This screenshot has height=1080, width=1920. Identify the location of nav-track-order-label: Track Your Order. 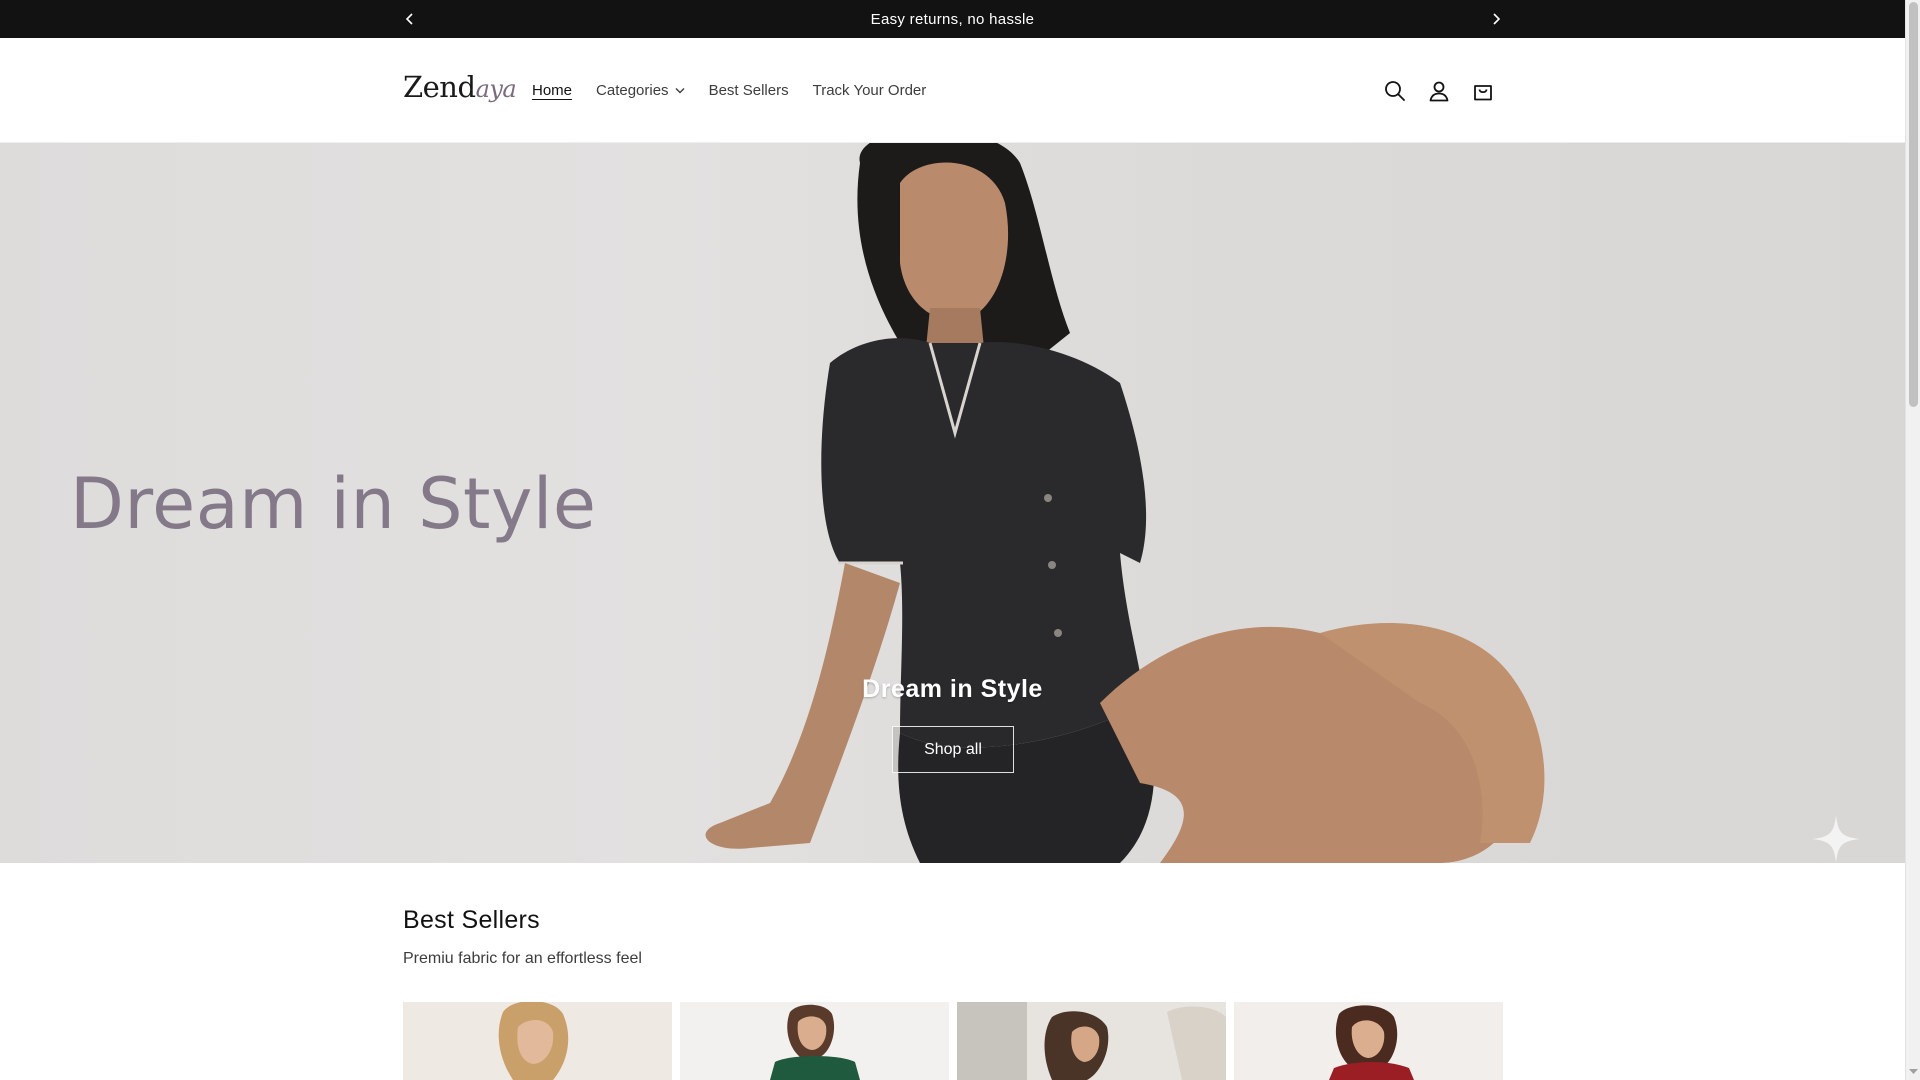
(869, 90).